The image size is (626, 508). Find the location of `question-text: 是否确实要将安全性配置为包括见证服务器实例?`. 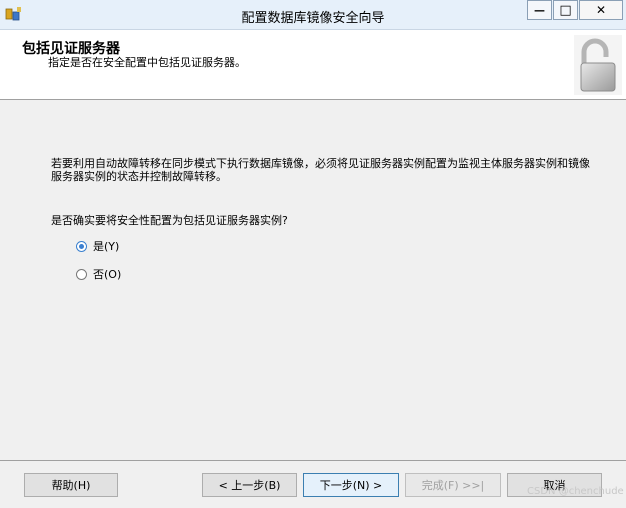

question-text: 是否确实要将安全性配置为包括见证服务器实例? is located at coordinates (169, 220).